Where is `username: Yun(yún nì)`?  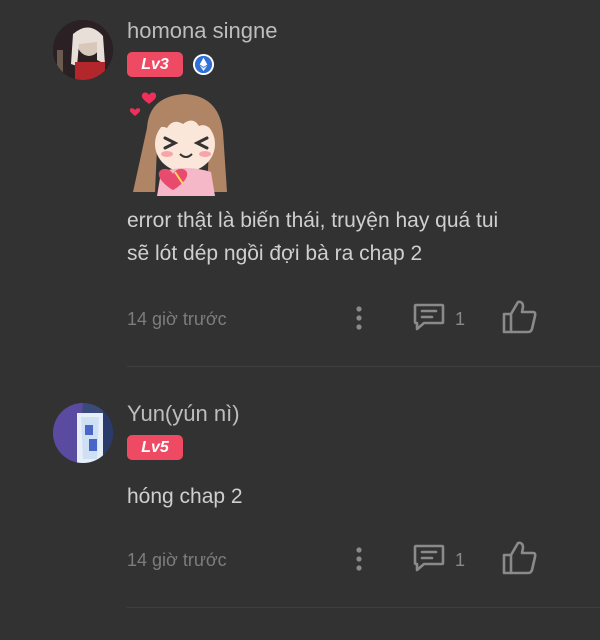 username: Yun(yún nì) is located at coordinates (183, 414).